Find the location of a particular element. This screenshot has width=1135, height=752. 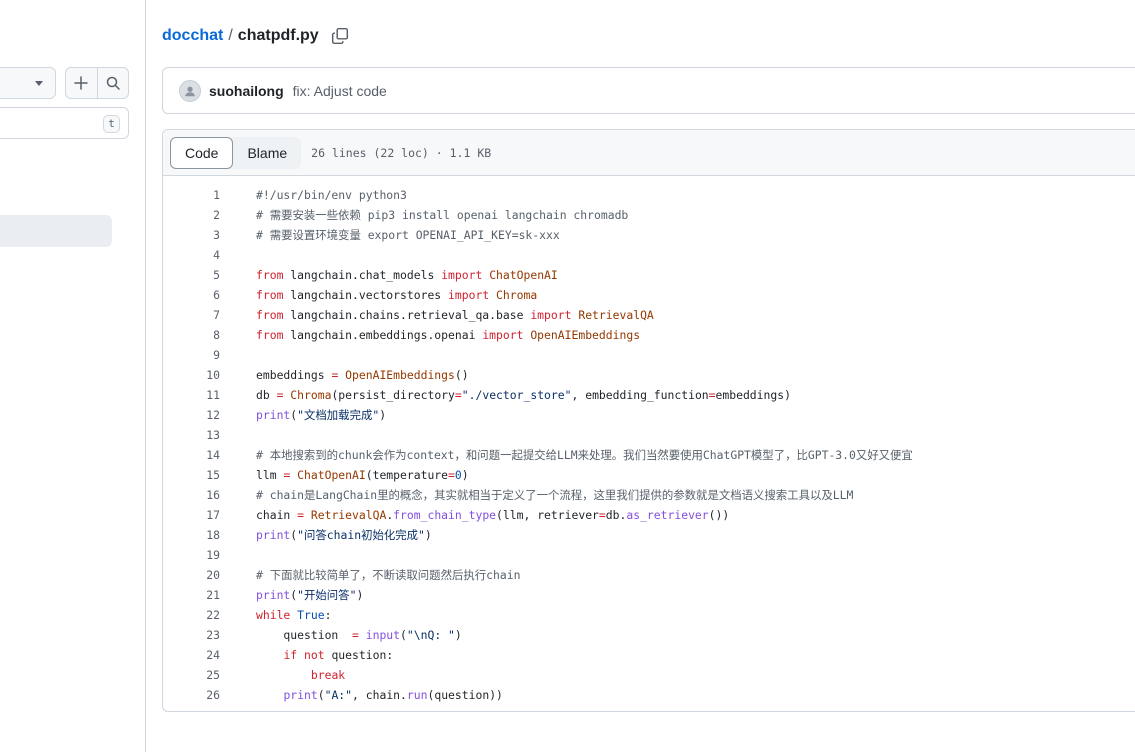

search-button is located at coordinates (112, 83).